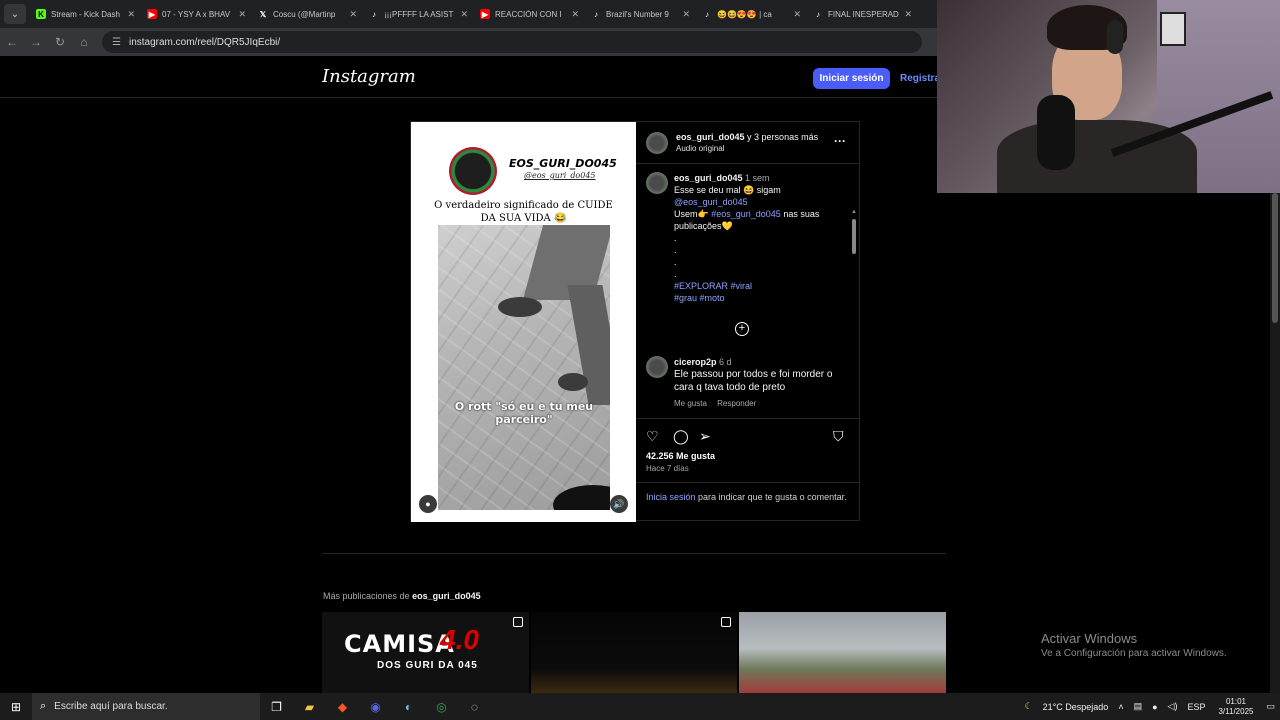 This screenshot has height=720, width=1280. What do you see at coordinates (84, 42) in the screenshot?
I see `home-icon: ⌂` at bounding box center [84, 42].